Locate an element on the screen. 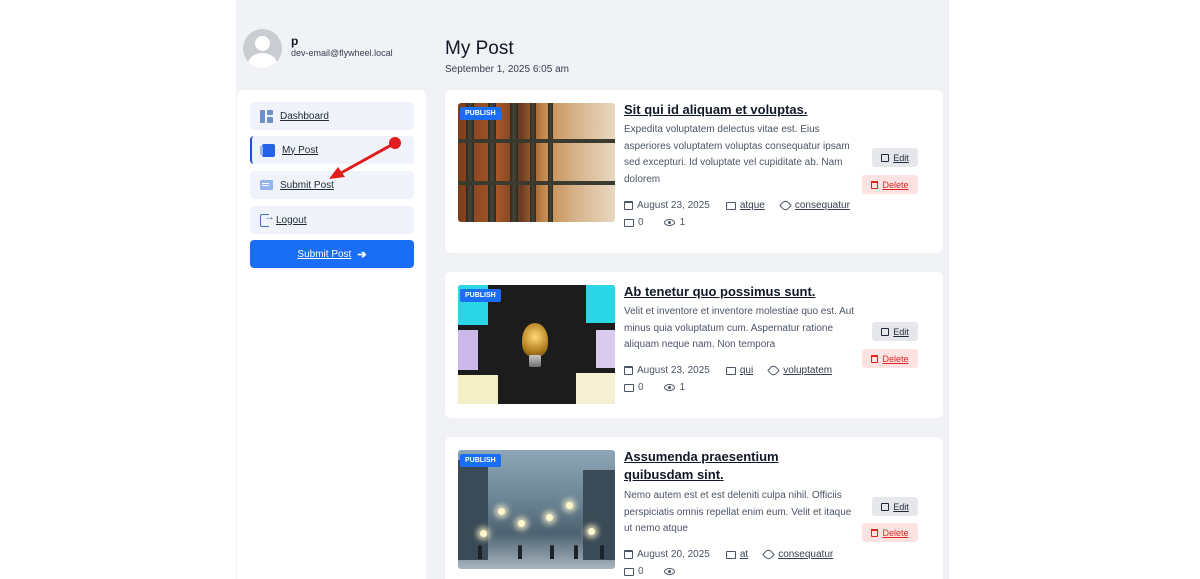  profile-name: p is located at coordinates (295, 41).